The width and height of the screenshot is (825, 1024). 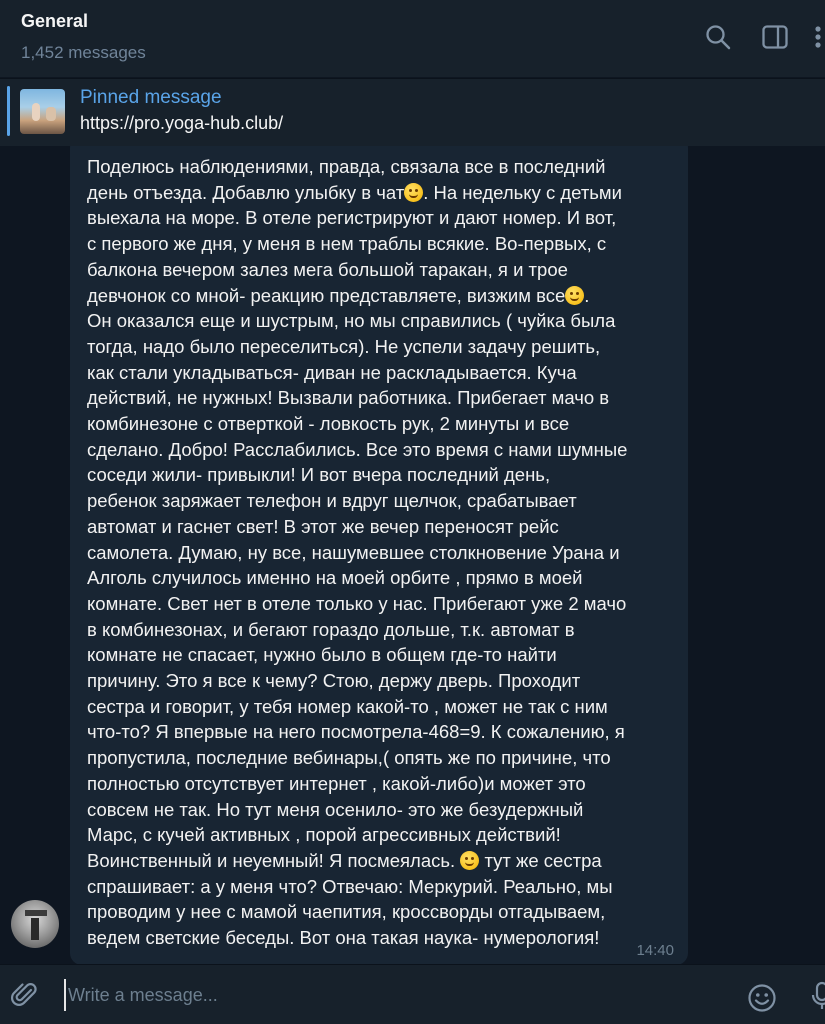 I want to click on sidebar-toggle-icon, so click(x=775, y=37).